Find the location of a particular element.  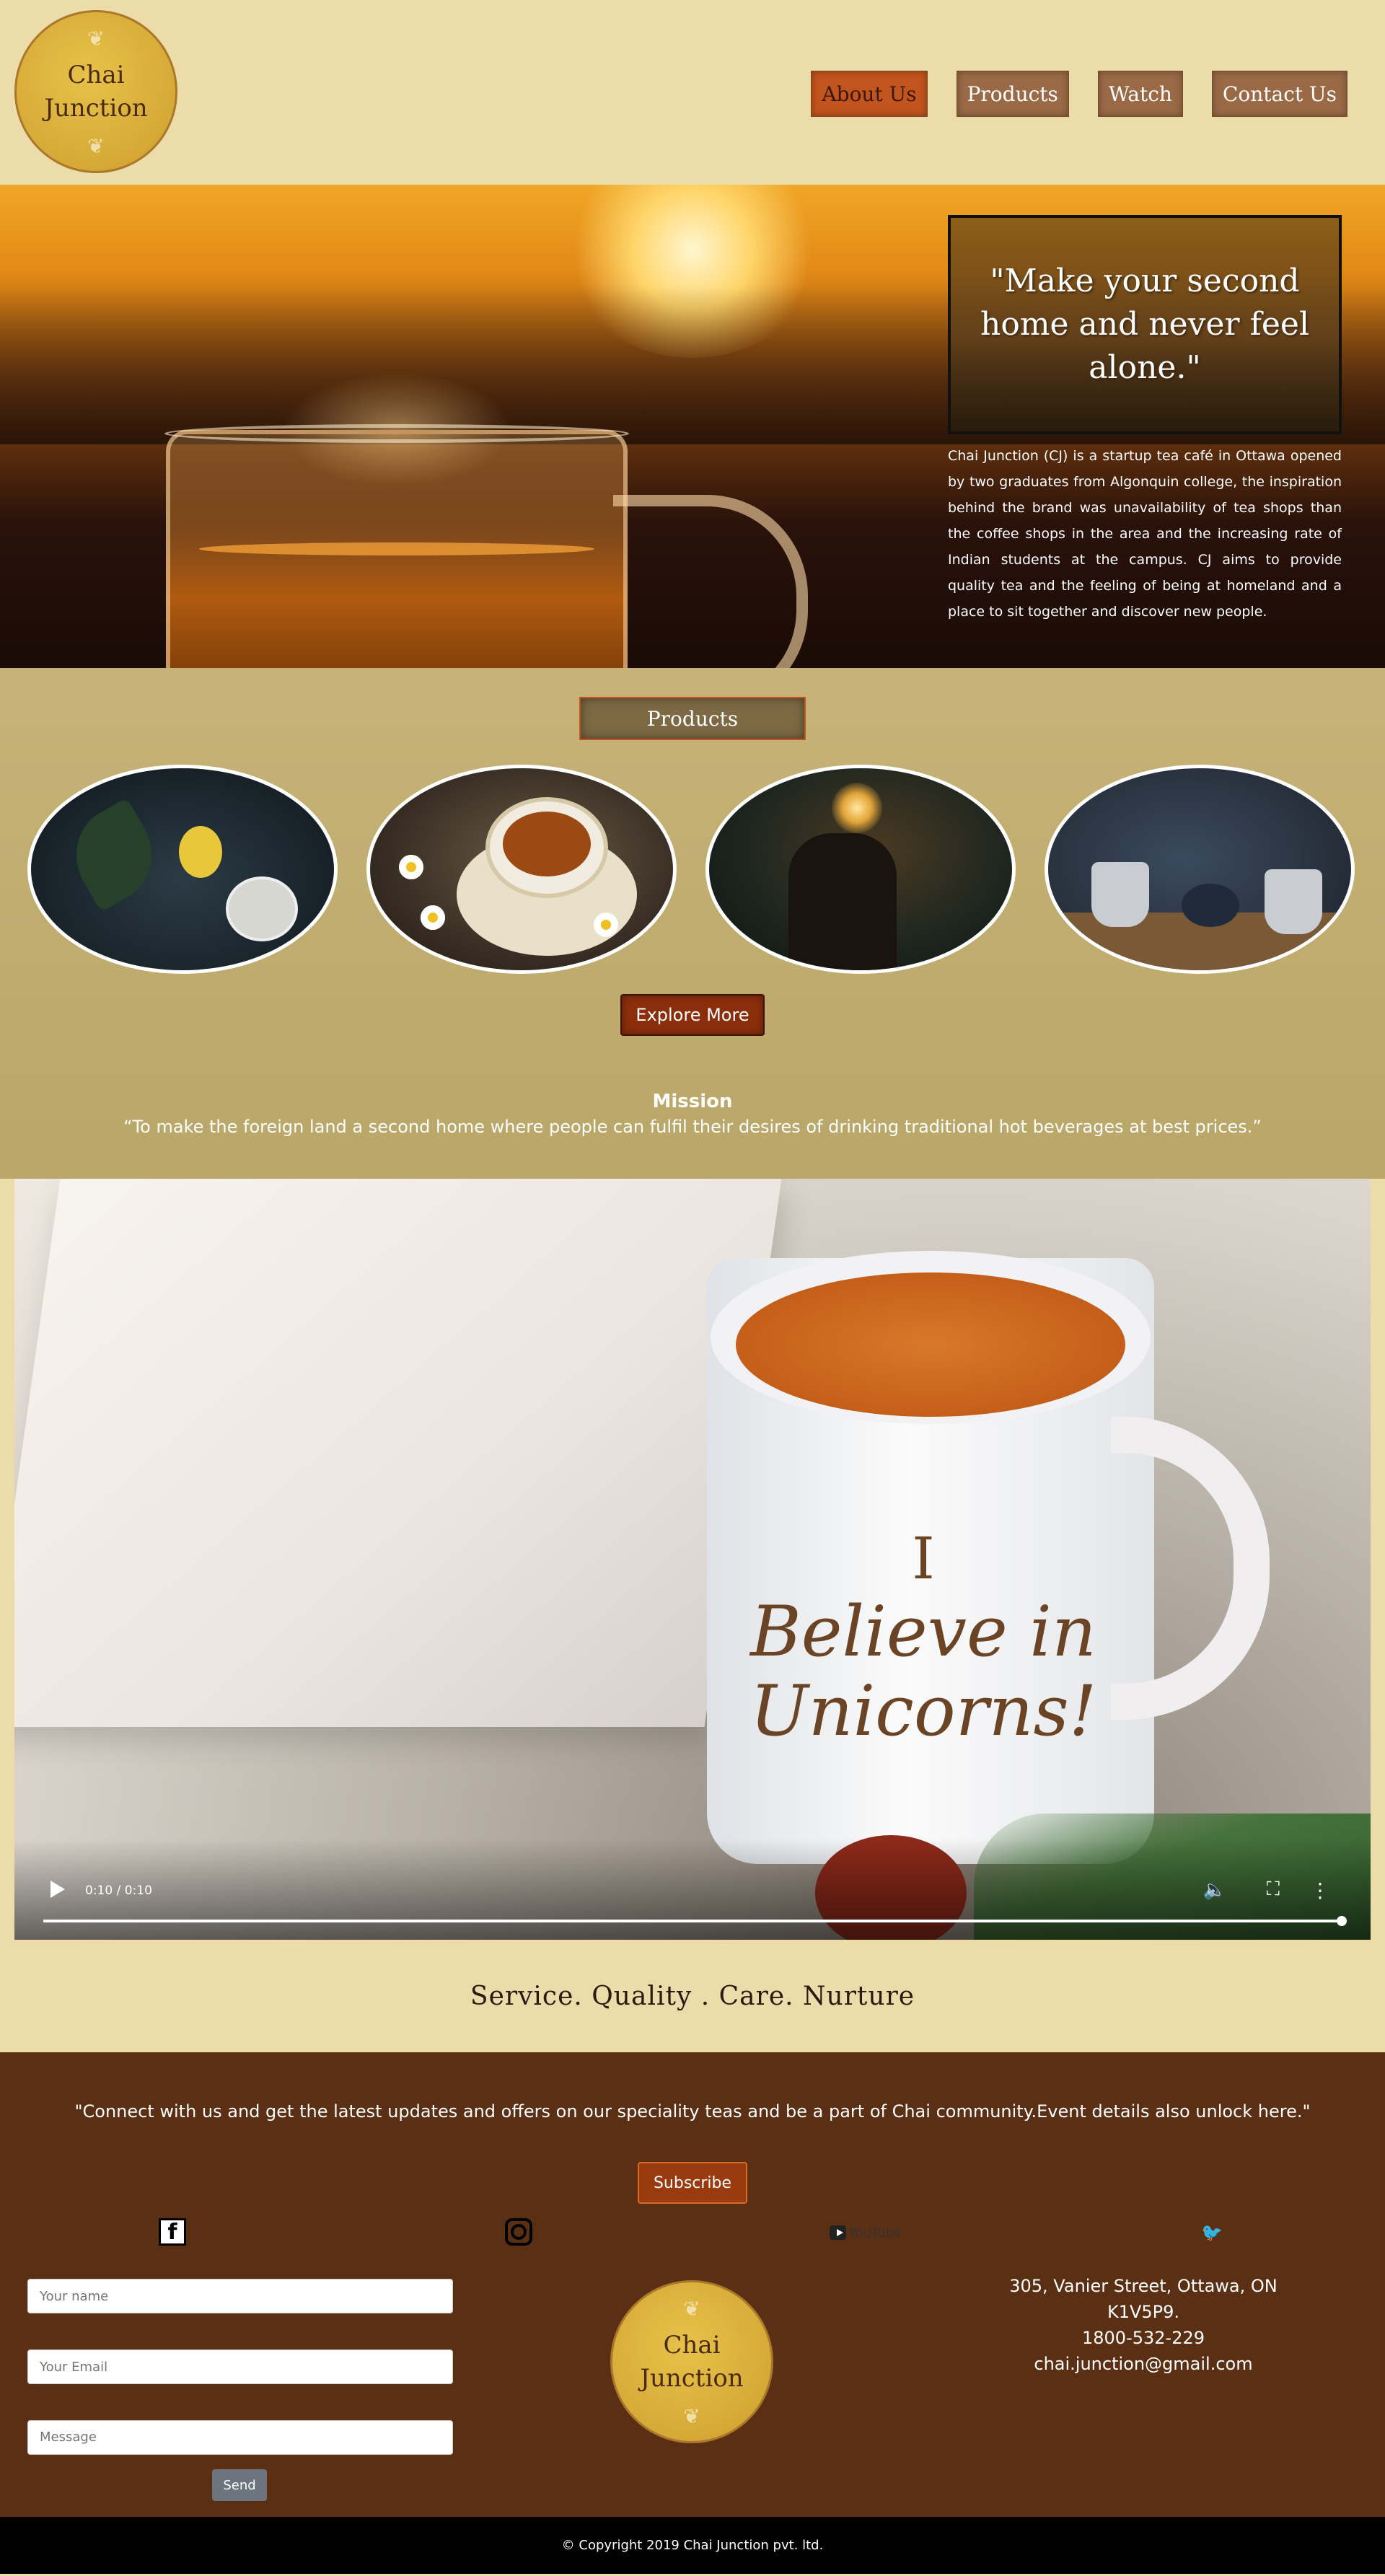

product-gallery is located at coordinates (691, 869).